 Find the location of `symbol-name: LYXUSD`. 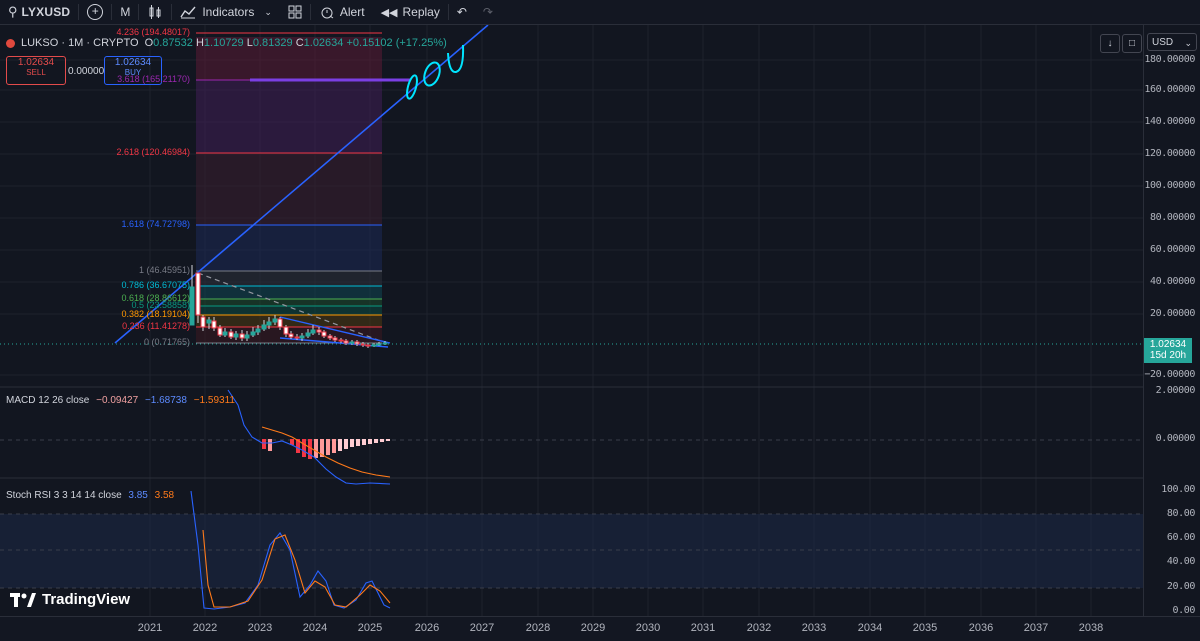

symbol-name: LYXUSD is located at coordinates (46, 12).